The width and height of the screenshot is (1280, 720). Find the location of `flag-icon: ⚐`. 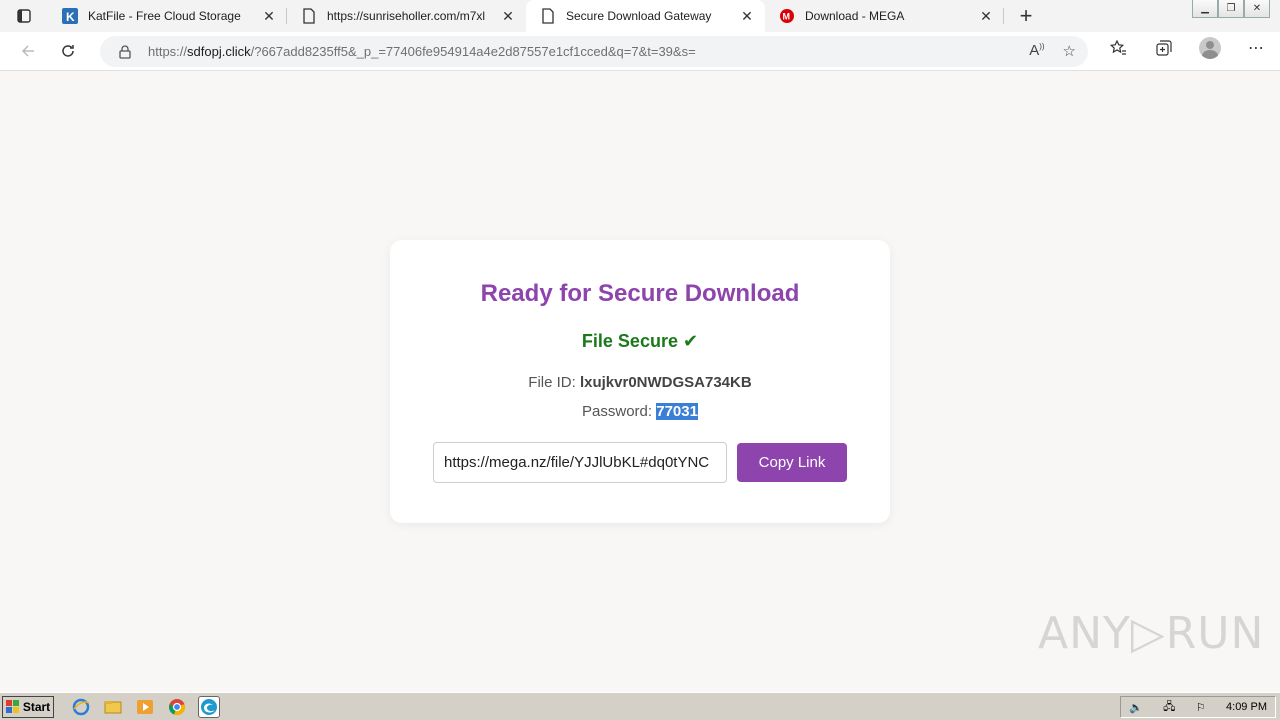

flag-icon: ⚐ is located at coordinates (1201, 707).